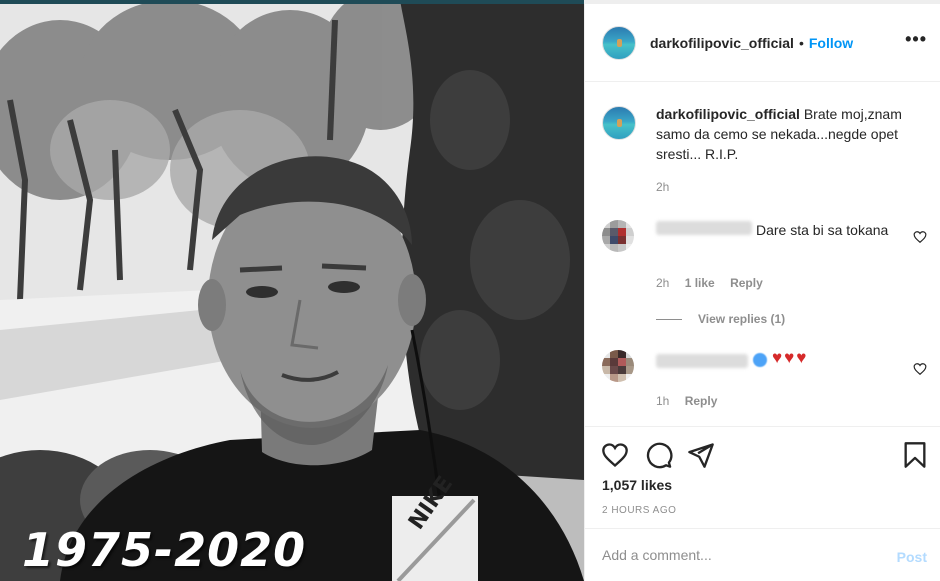 The image size is (940, 581). Describe the element at coordinates (292, 2) in the screenshot. I see `photo-top-strip` at that location.